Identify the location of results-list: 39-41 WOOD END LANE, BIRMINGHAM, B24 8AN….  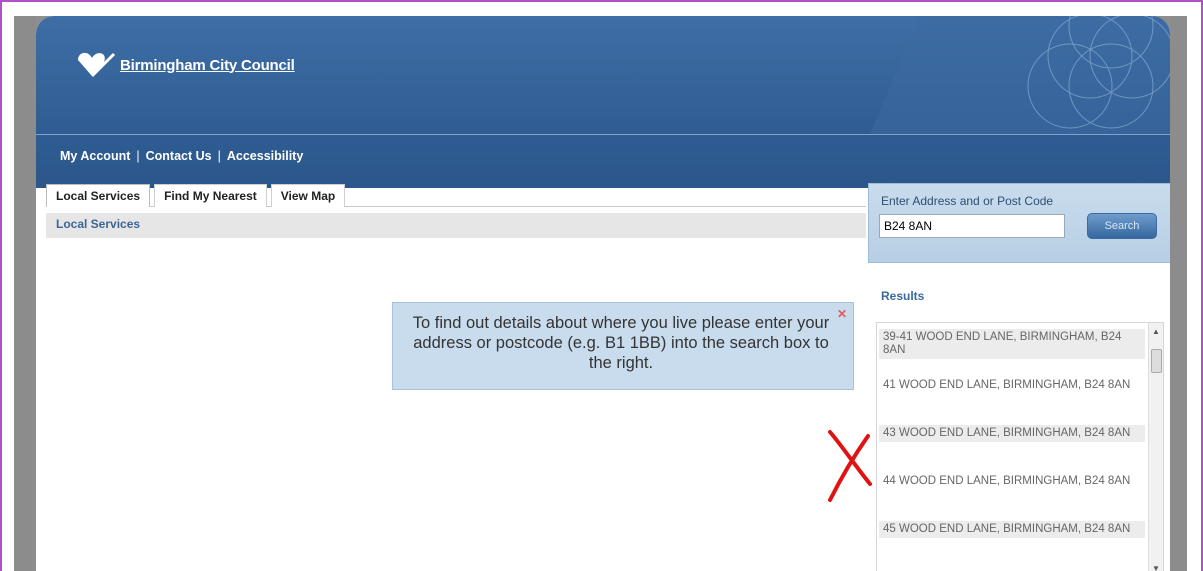
(1020, 446).